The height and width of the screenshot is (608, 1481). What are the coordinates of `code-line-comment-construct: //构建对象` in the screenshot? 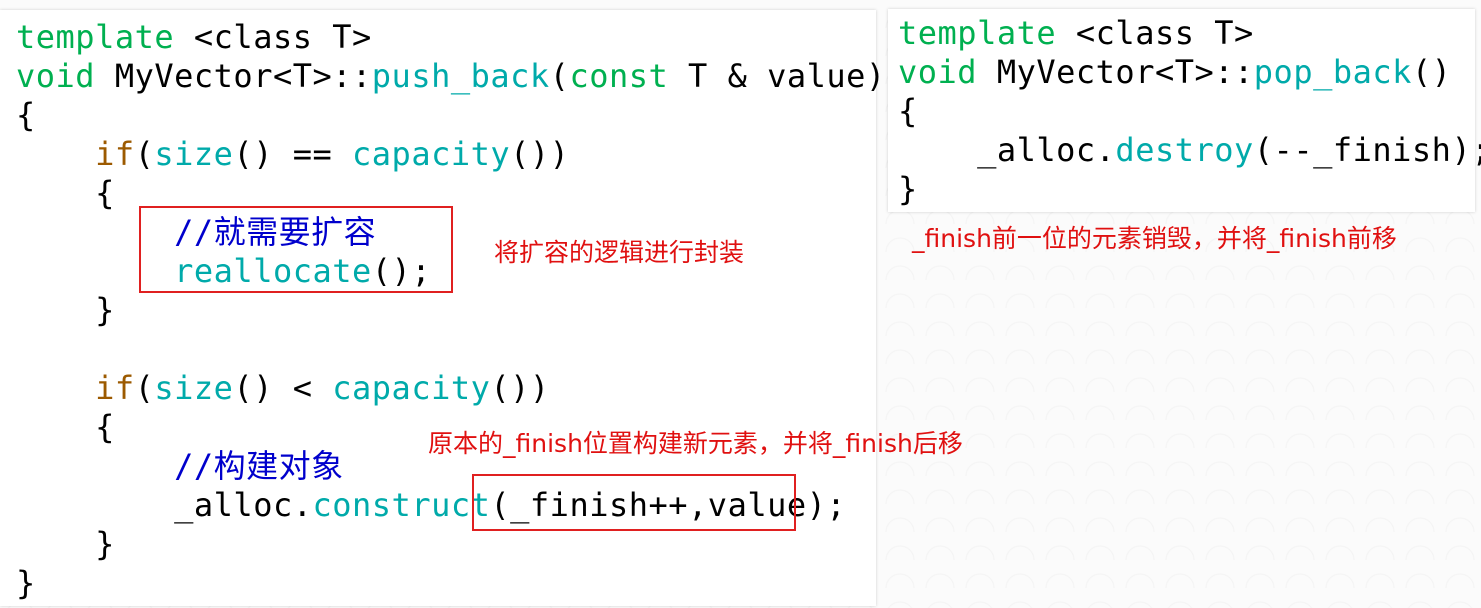 It's located at (180, 466).